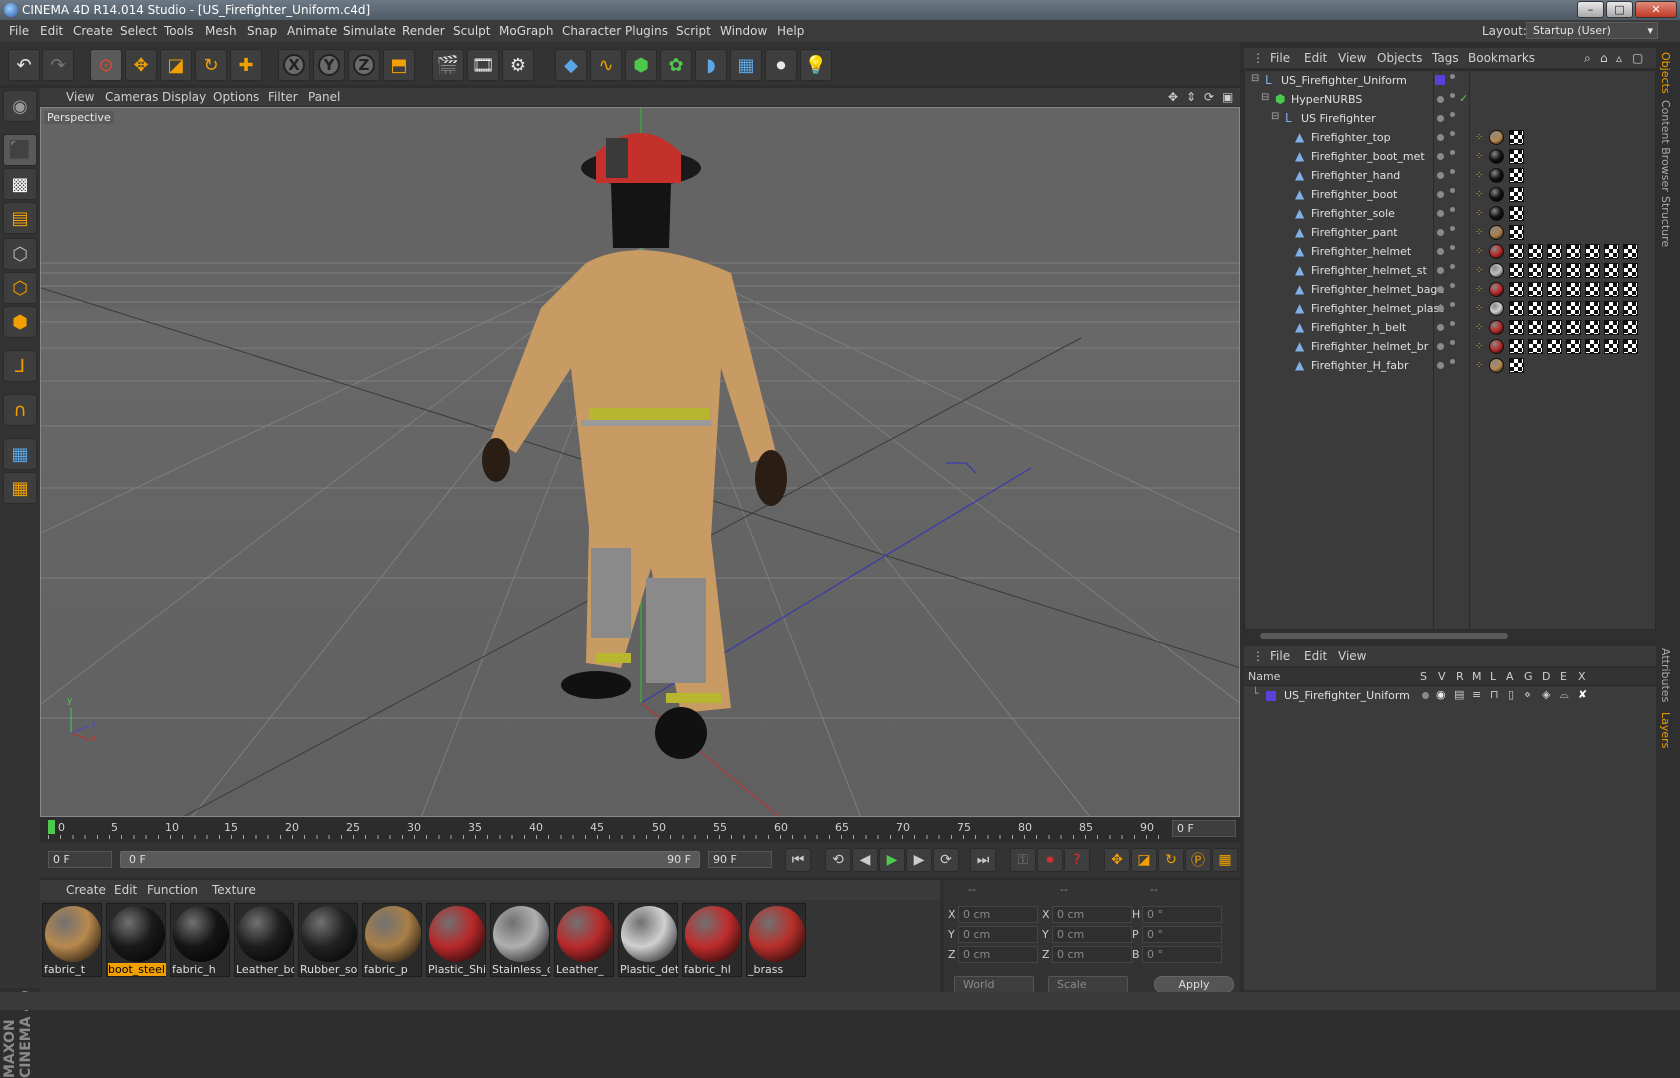  Describe the element at coordinates (184, 97) in the screenshot. I see `viewport-menu-display: Display` at that location.